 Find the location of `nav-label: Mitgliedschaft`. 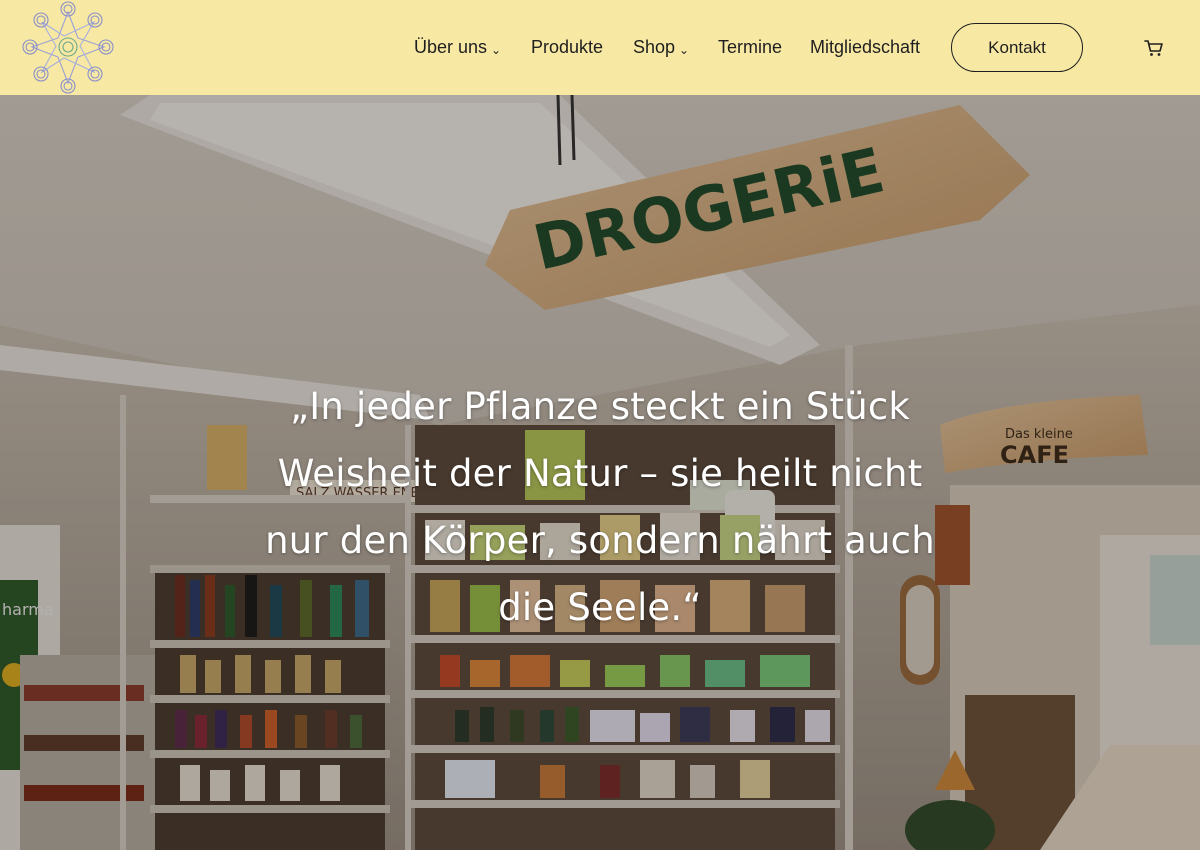

nav-label: Mitgliedschaft is located at coordinates (865, 47).